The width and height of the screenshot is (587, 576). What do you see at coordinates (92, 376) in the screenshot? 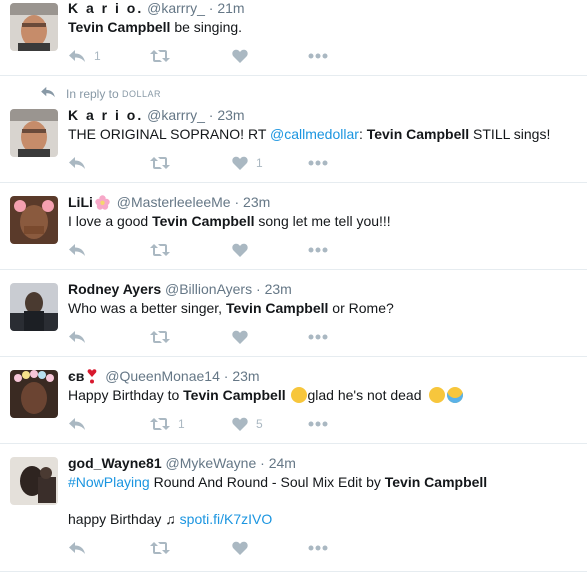
I see `heart-exclamation-emoji-icon` at bounding box center [92, 376].